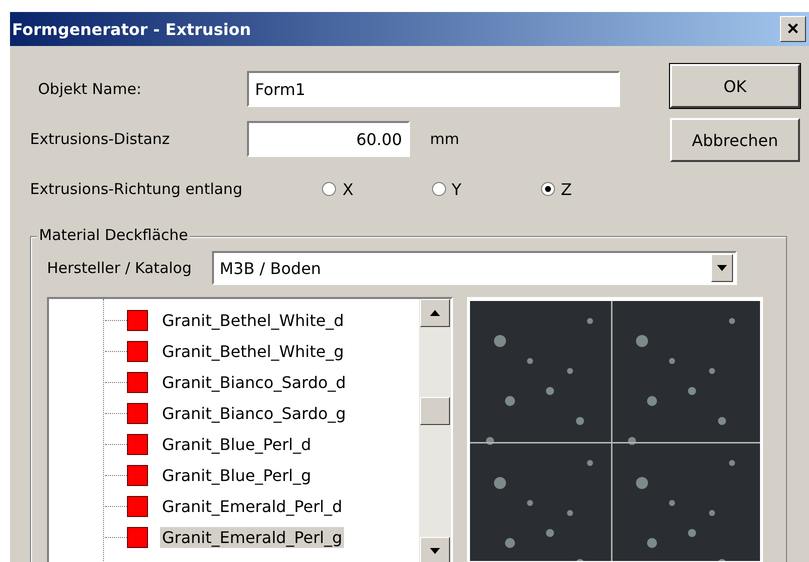 The image size is (809, 562). I want to click on axis-radio: X, so click(377, 189).